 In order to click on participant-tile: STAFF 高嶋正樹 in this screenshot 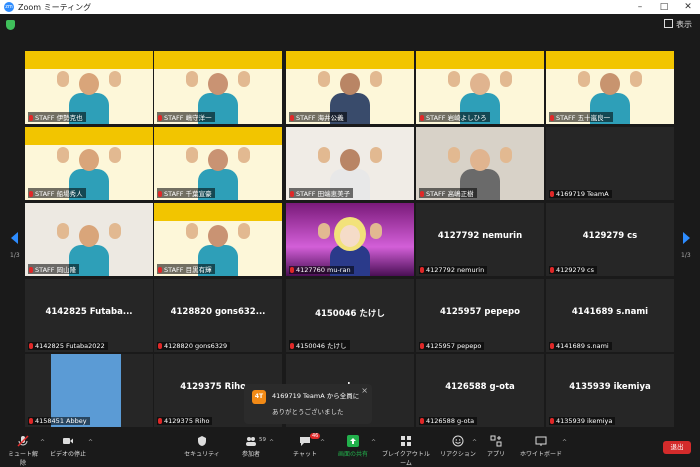, I will do `click(480, 163)`.